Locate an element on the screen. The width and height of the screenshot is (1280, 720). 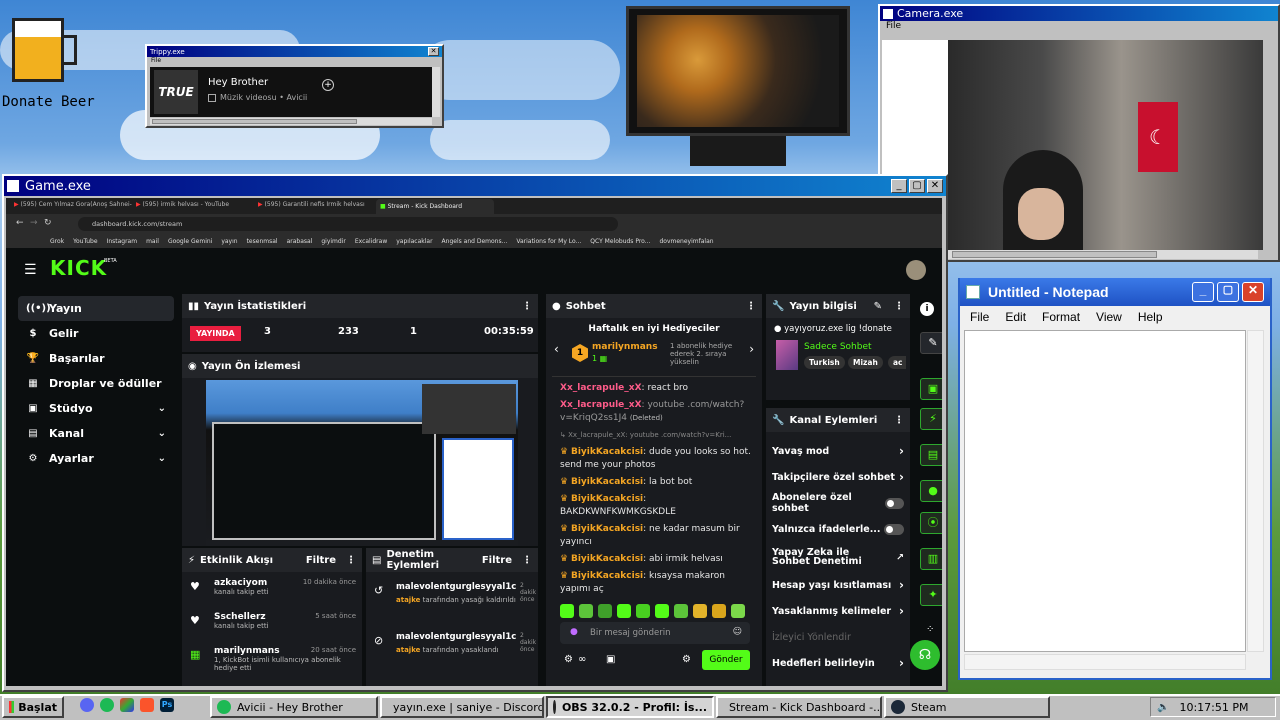
bookmark: dovmeneyimfalan is located at coordinates (686, 241).